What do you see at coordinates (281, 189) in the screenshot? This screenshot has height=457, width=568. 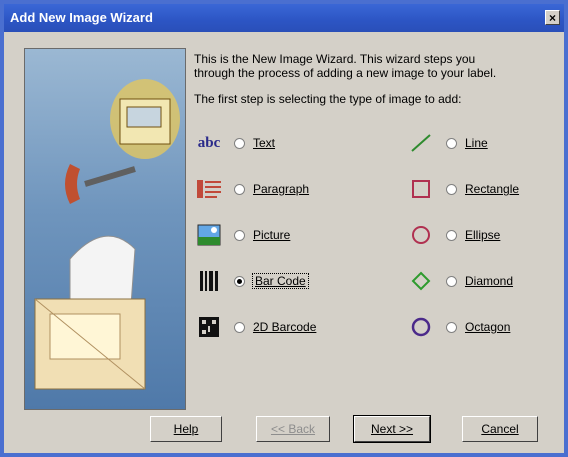 I see `option-paragraph-label: Paragraph` at bounding box center [281, 189].